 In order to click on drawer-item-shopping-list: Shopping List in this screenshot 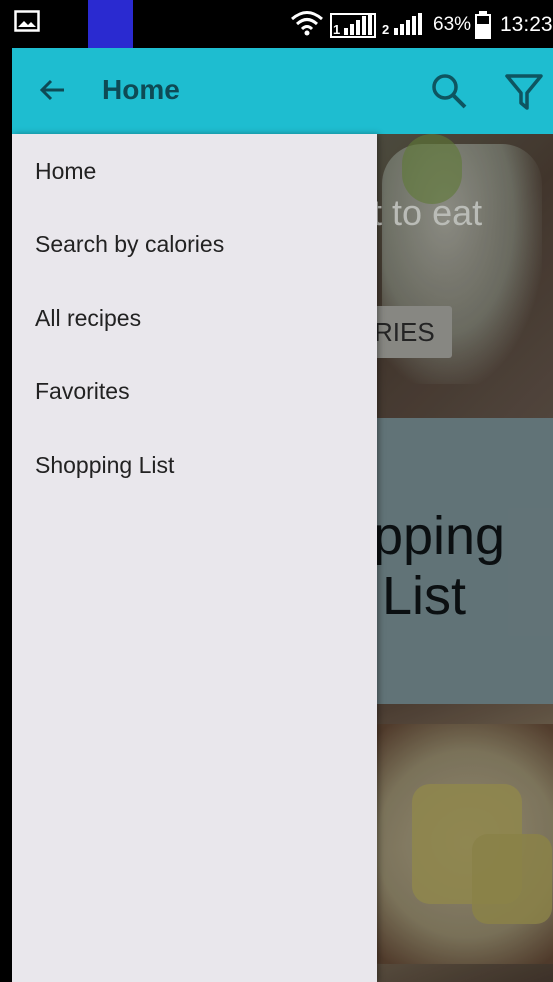, I will do `click(194, 465)`.